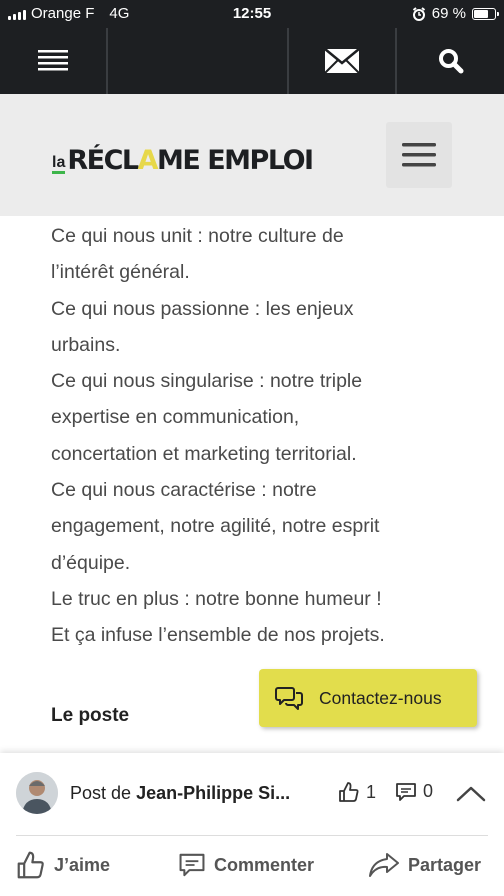 The image size is (504, 896). I want to click on logo-text-part2: ME EMPLOI, so click(235, 160).